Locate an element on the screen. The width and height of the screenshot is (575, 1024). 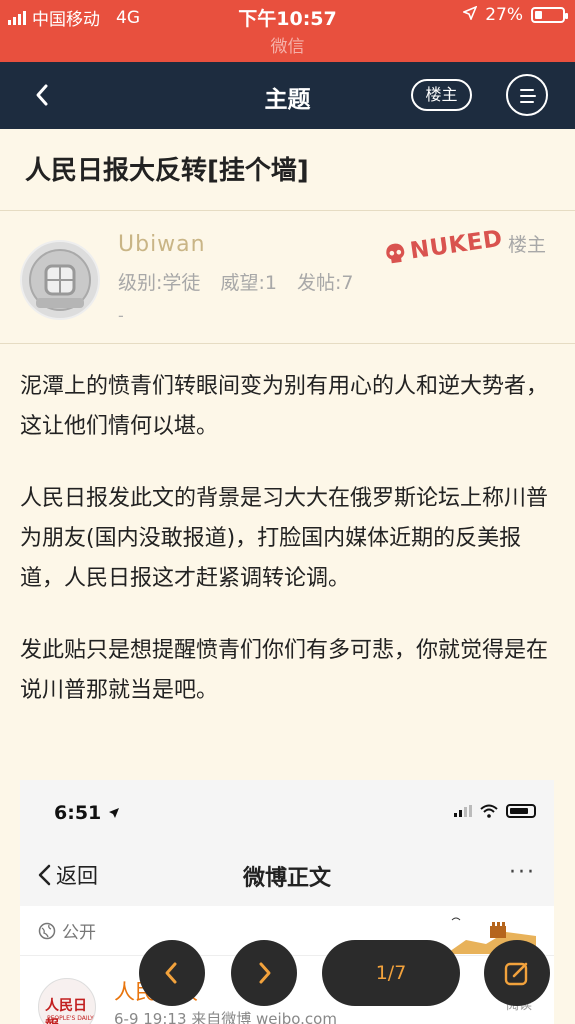
author-name: Ubiwan is located at coordinates (162, 244).